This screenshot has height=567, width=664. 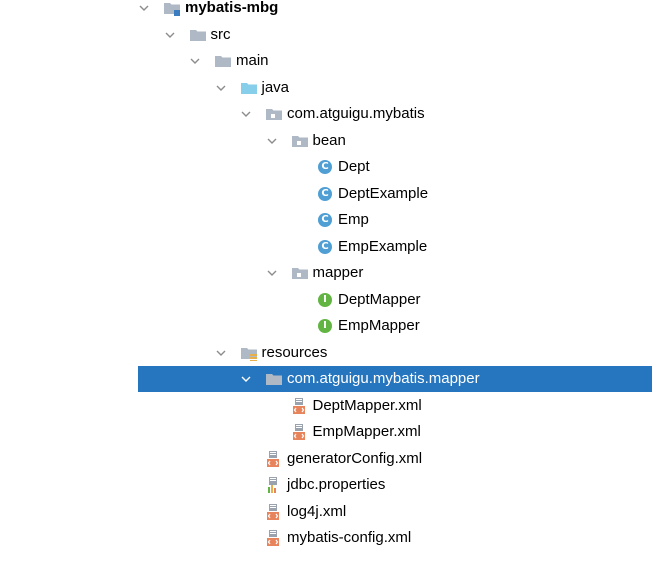 I want to click on tree-item: bean, so click(x=395, y=141).